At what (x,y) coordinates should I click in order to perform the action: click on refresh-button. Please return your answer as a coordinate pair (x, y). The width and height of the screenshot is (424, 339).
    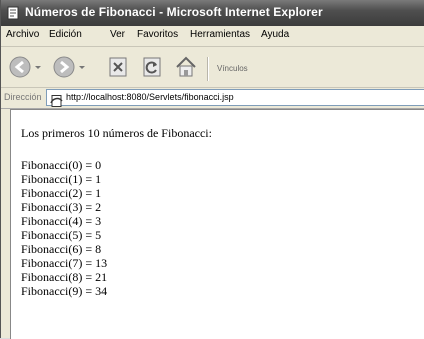
    Looking at the image, I should click on (152, 67).